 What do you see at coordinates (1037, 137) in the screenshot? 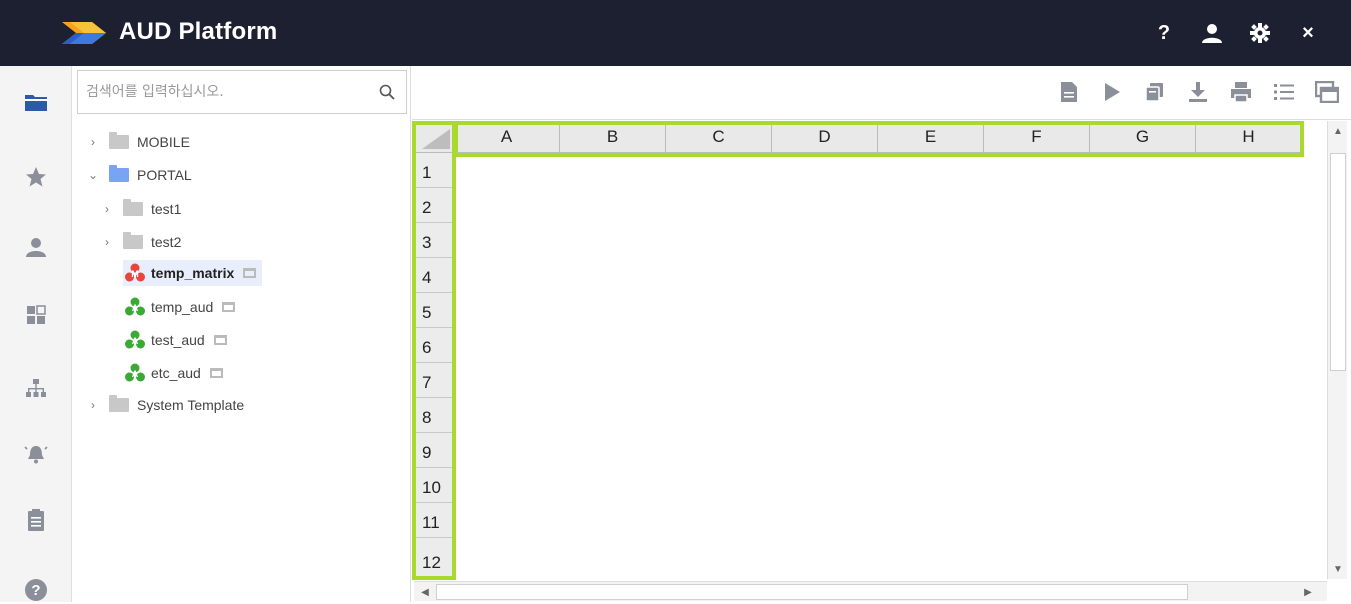
I see `column-header-f: F` at bounding box center [1037, 137].